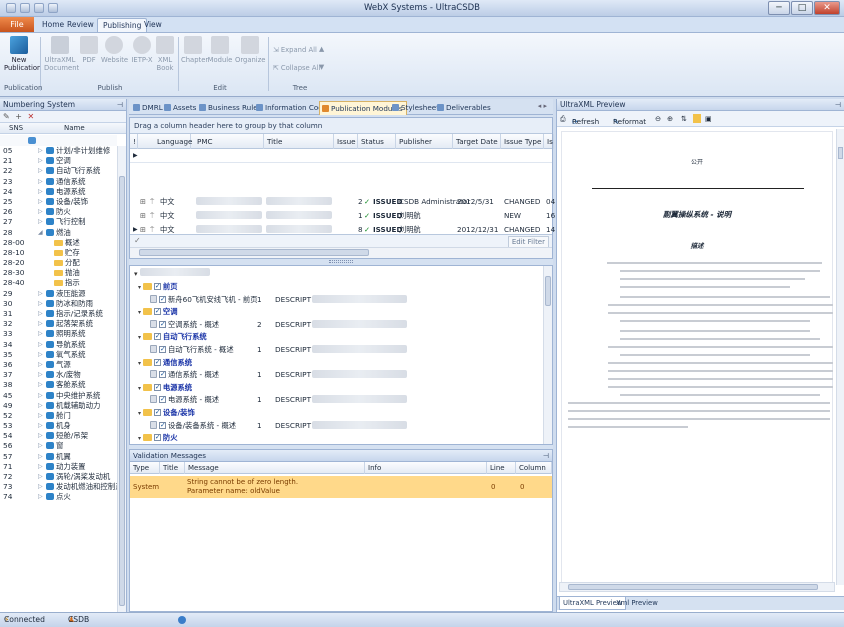  What do you see at coordinates (697, 118) in the screenshot?
I see `highlight-icon` at bounding box center [697, 118].